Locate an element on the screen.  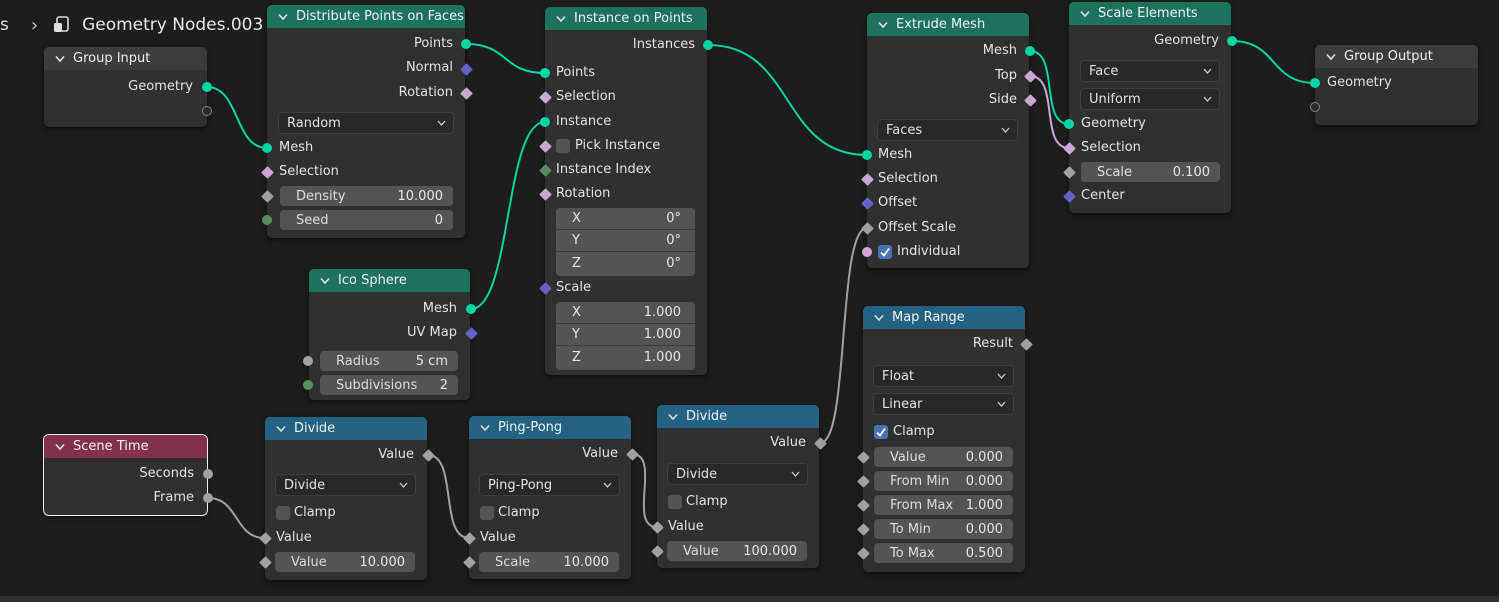
scene-time-node: Scene Time Seconds Frame is located at coordinates (125, 475).